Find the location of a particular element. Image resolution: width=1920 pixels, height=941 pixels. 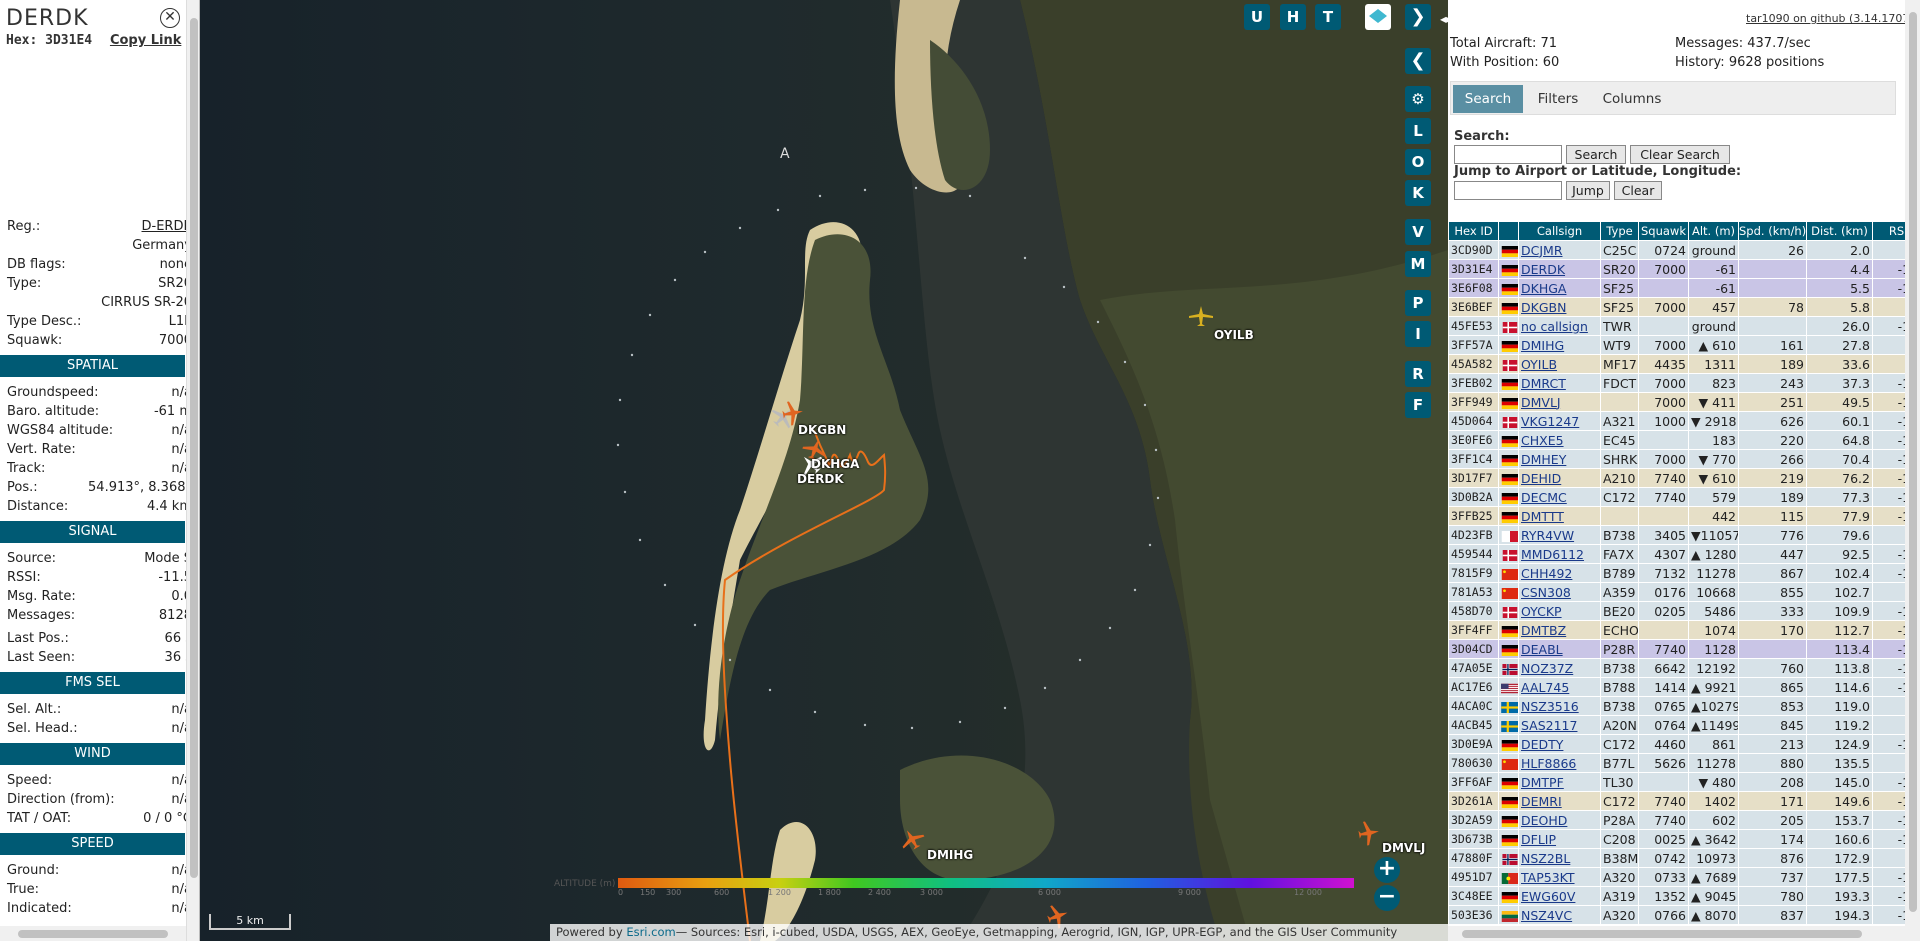

table-row: 3C48EEEWG60VA3191352▲ 9045780193.3-16 is located at coordinates (1684, 896).